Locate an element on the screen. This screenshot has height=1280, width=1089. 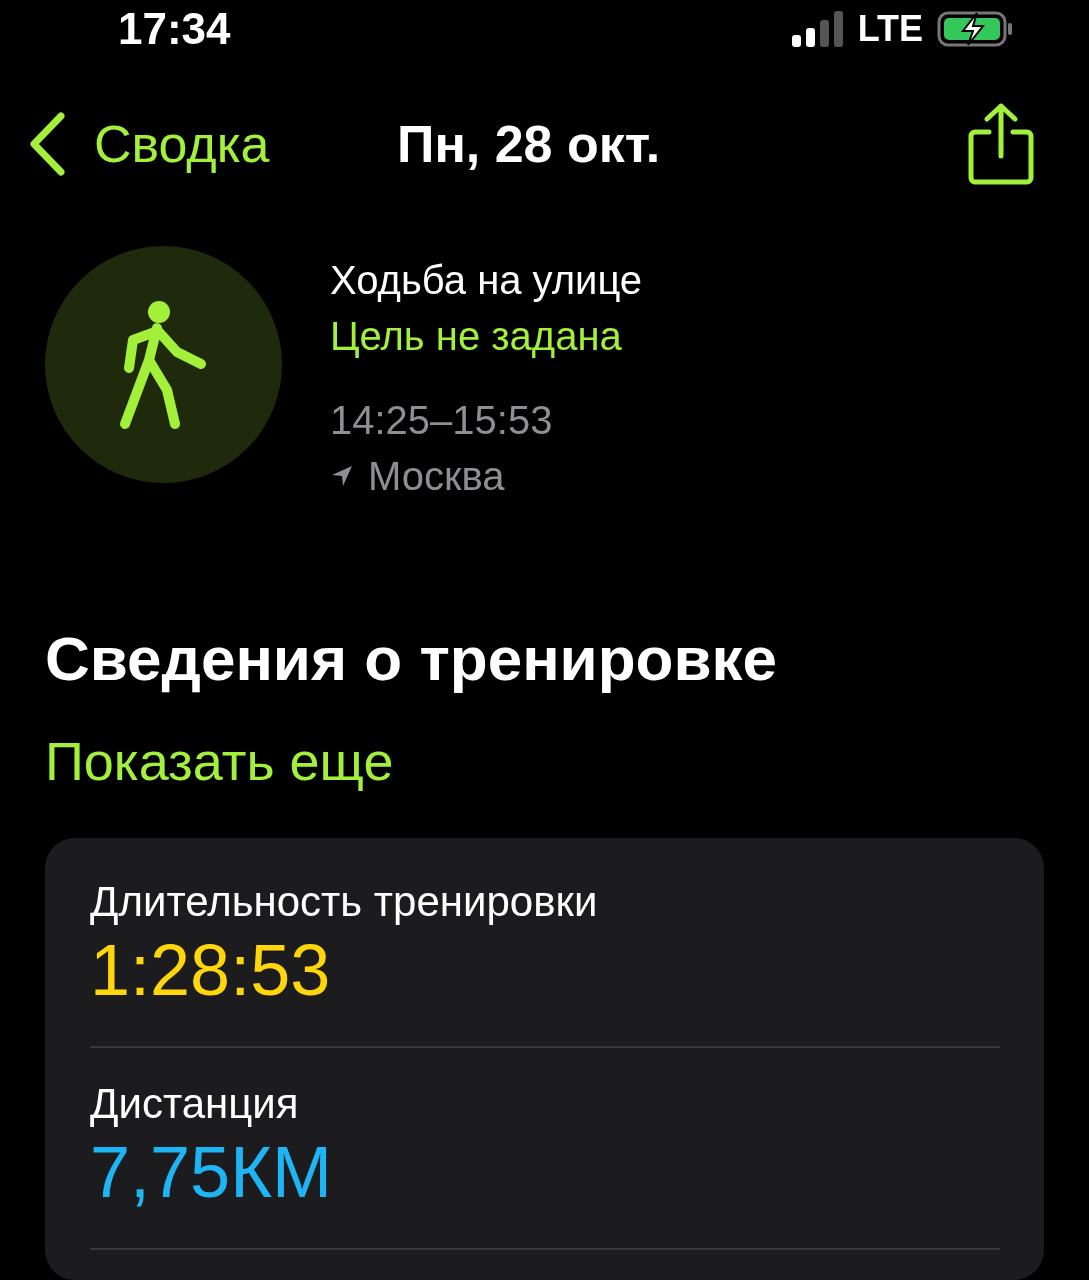
share-button is located at coordinates (1001, 143).